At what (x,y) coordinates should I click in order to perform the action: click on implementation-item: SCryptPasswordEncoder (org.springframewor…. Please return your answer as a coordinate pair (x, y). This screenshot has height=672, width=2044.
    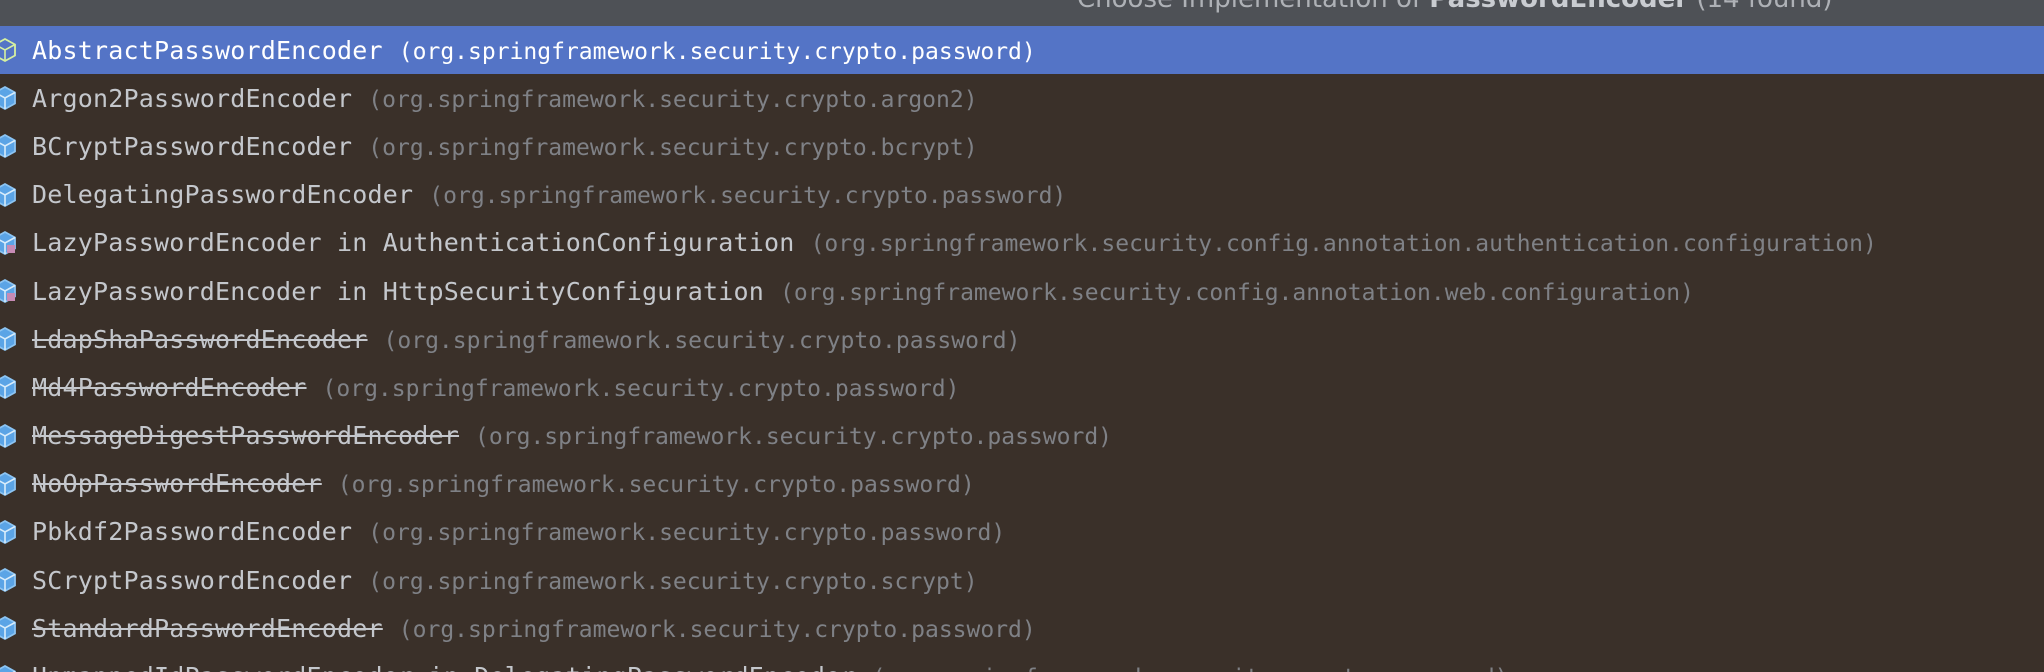
    Looking at the image, I should click on (1022, 580).